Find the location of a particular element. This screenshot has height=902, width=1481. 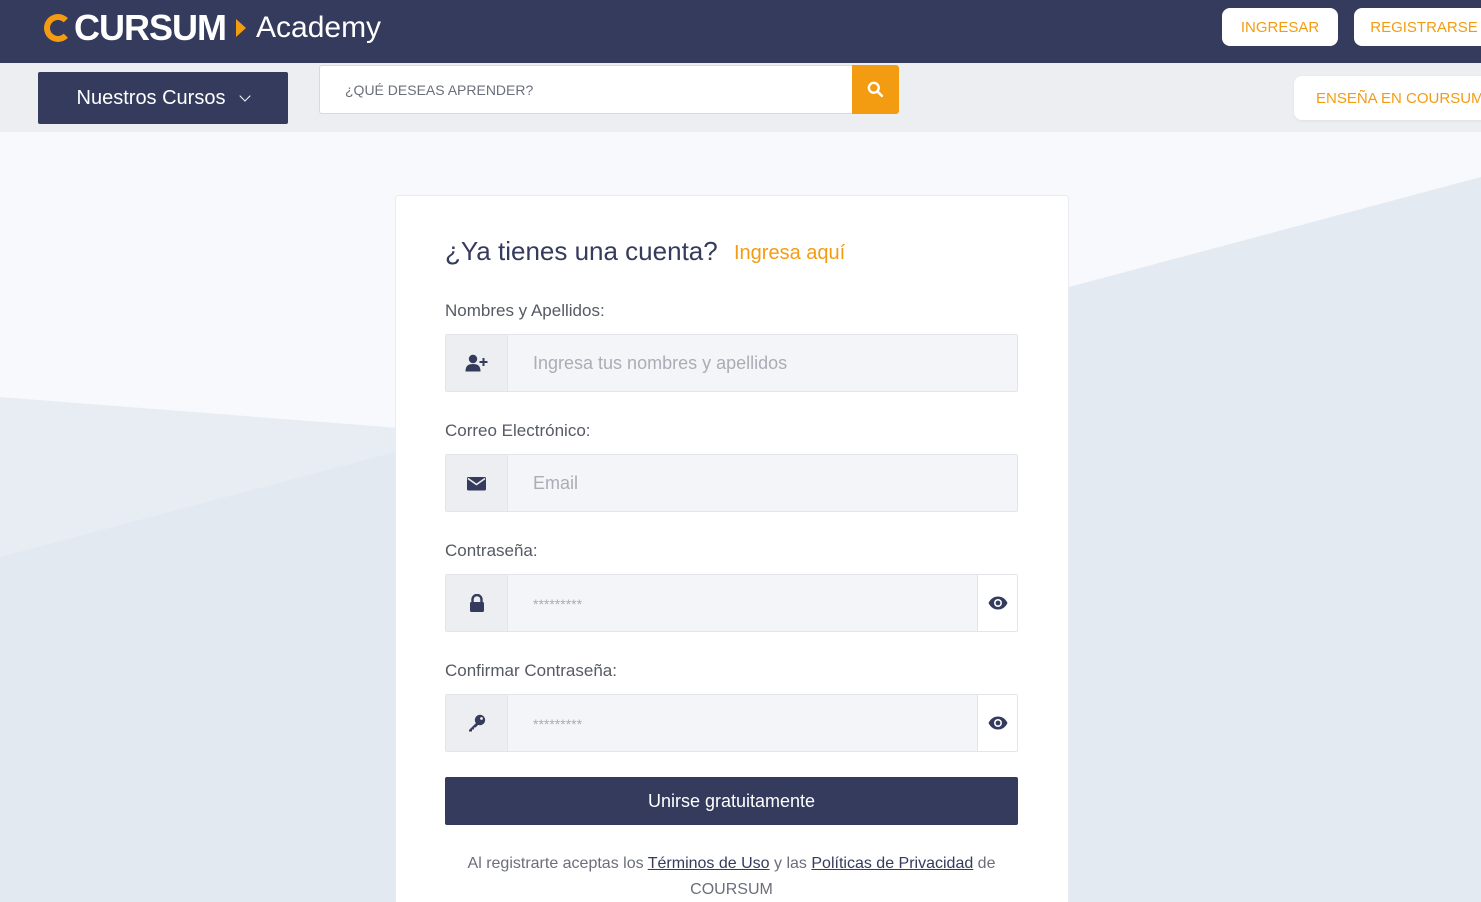

search-icon is located at coordinates (875, 89).